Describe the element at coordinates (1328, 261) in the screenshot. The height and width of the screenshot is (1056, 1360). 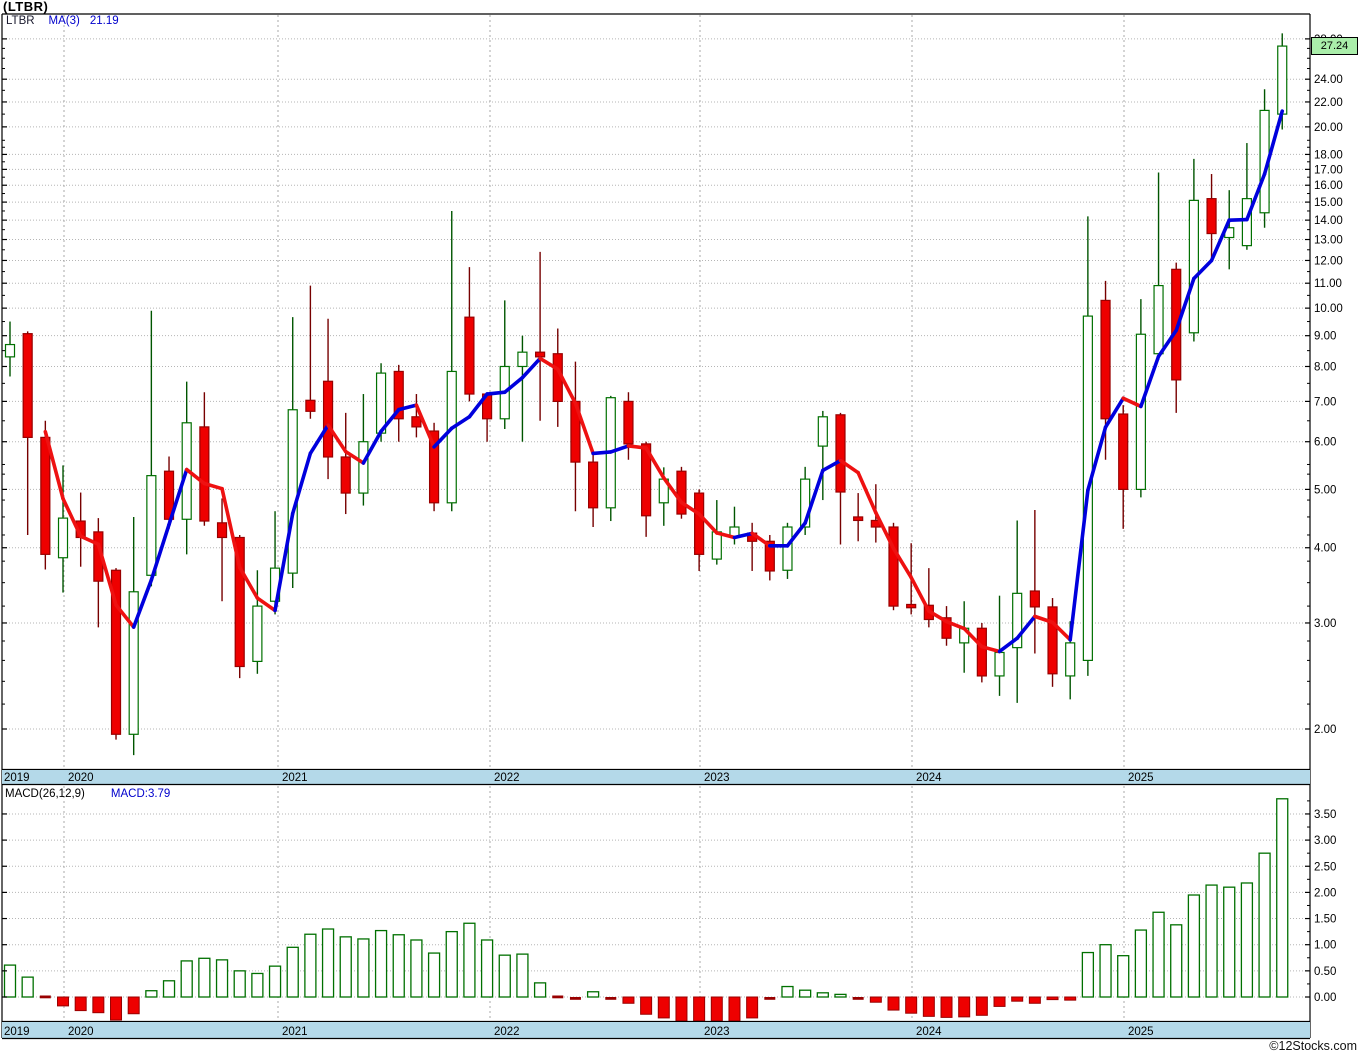
I see `svg-text: 12.00` at that location.